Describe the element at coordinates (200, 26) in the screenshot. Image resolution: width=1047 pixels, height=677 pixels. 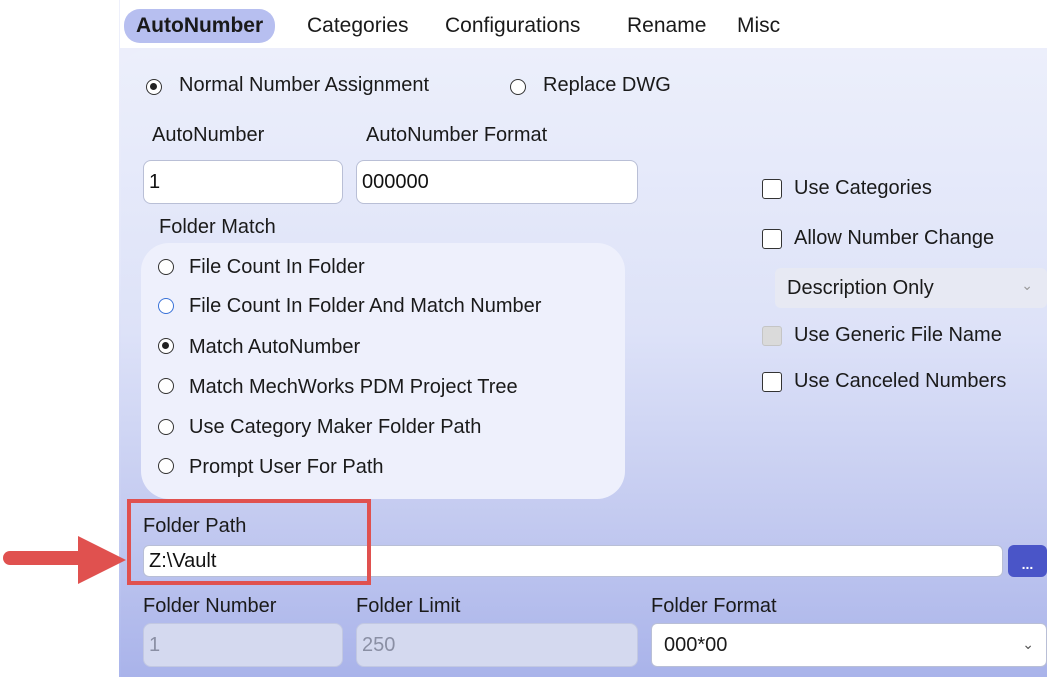
I see `tab-autonumber: AutoNumber` at that location.